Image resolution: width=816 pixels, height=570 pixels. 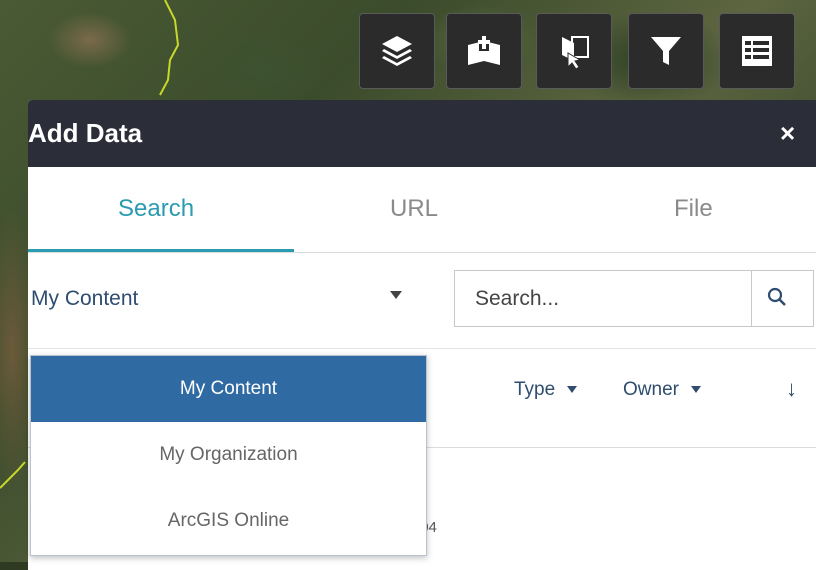 I want to click on add-data-icon, so click(x=484, y=50).